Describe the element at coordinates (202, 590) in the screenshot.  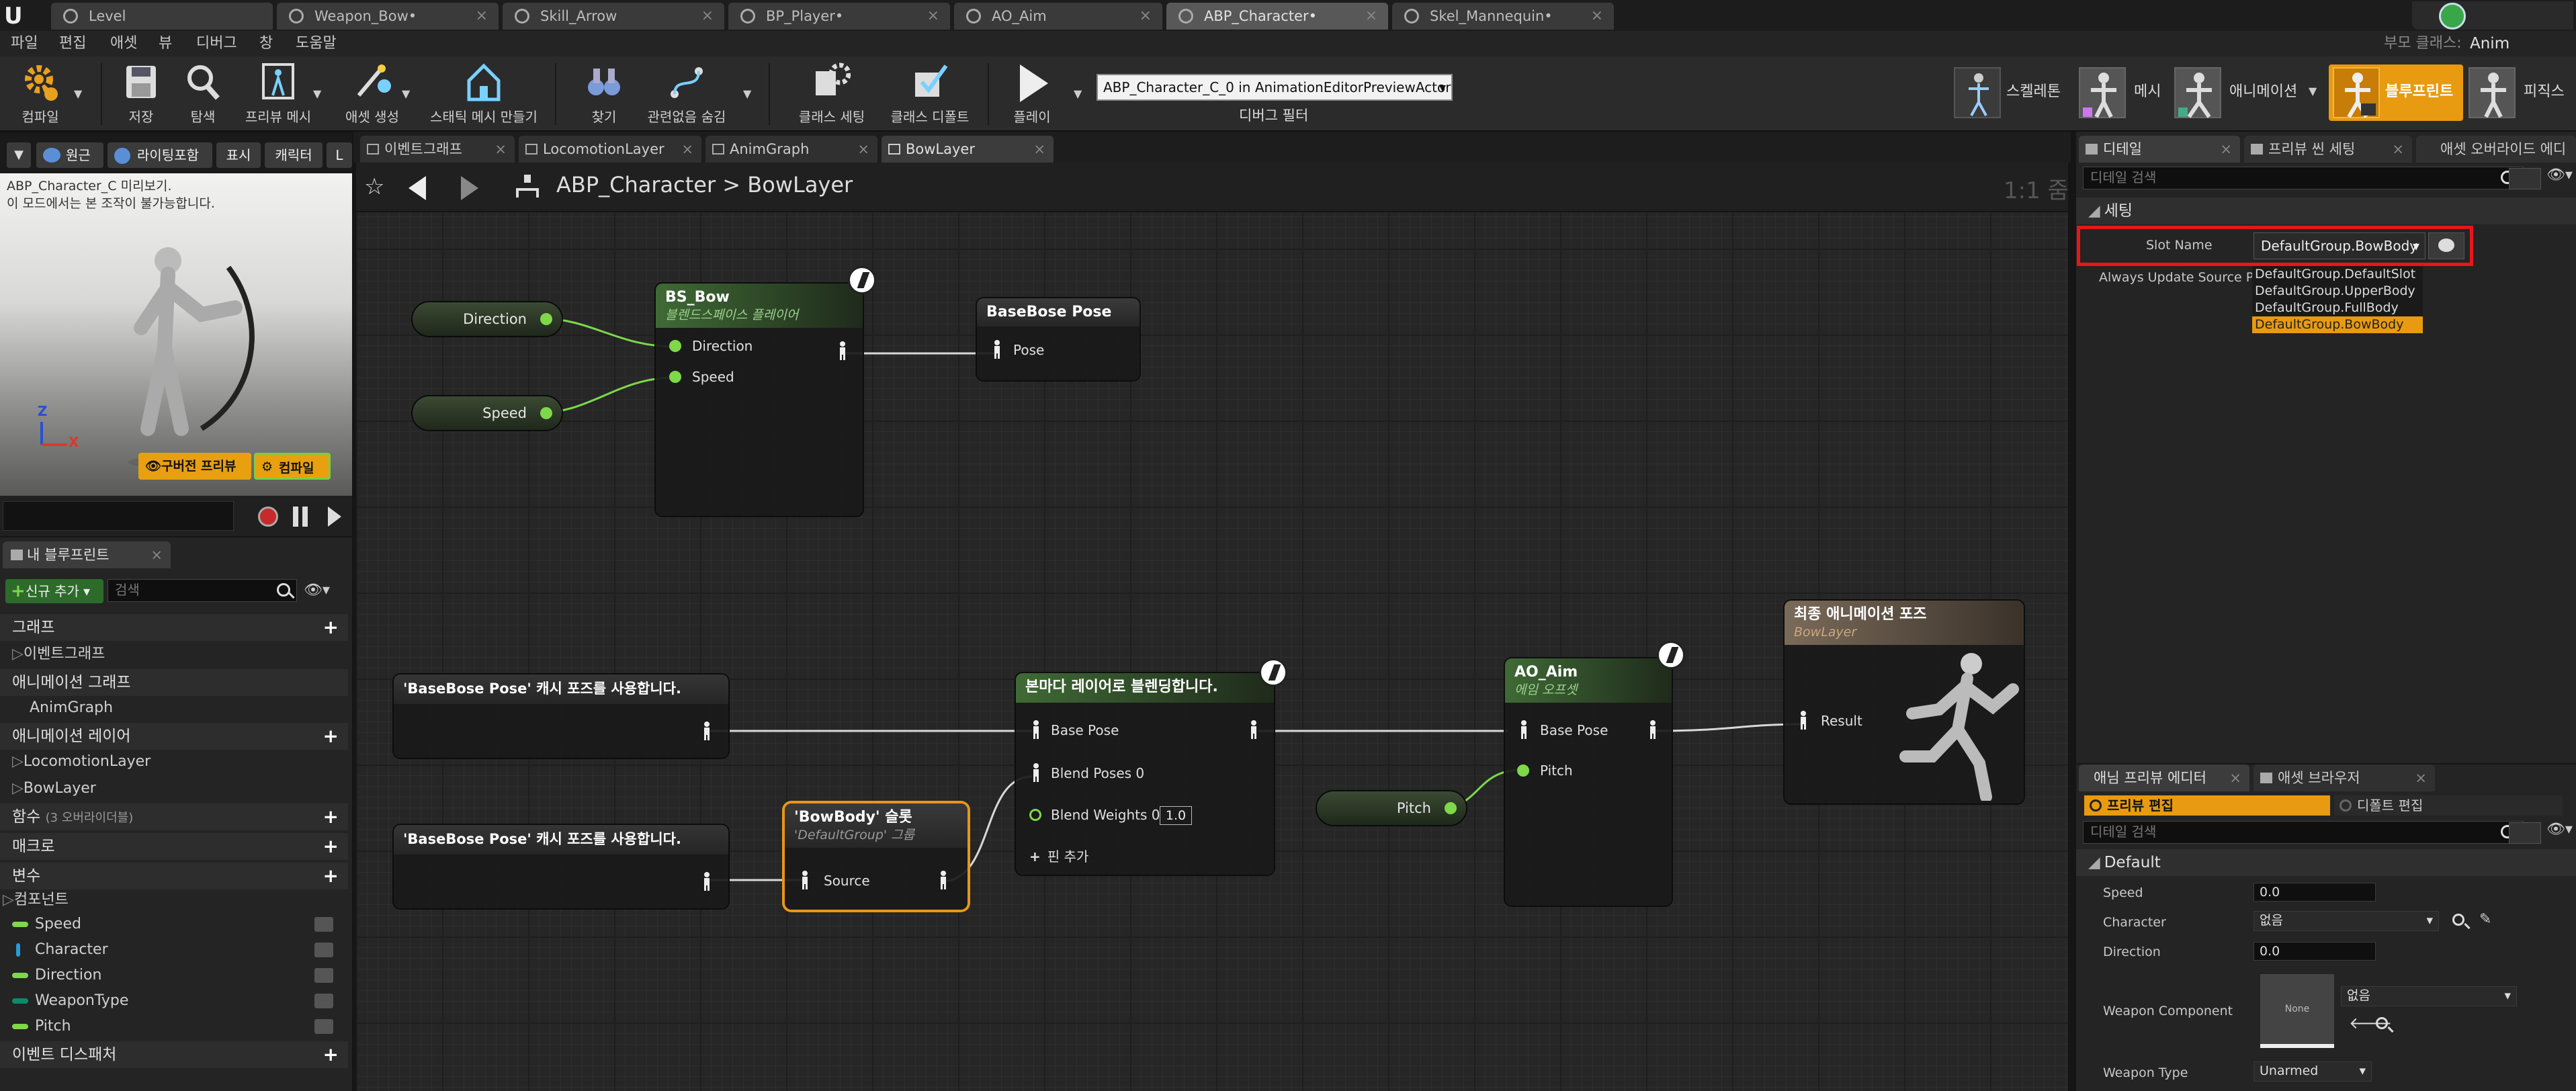
I see `blueprint-search-input: 검색` at that location.